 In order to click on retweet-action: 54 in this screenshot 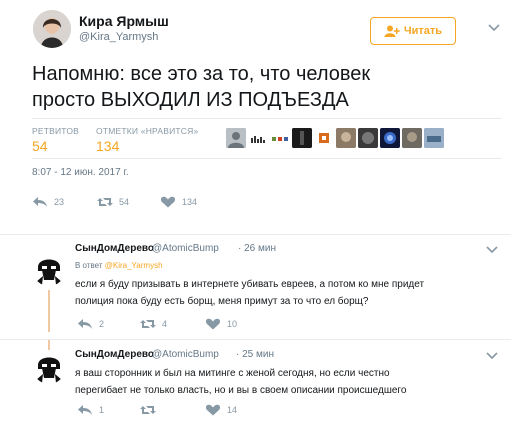, I will do `click(113, 202)`.